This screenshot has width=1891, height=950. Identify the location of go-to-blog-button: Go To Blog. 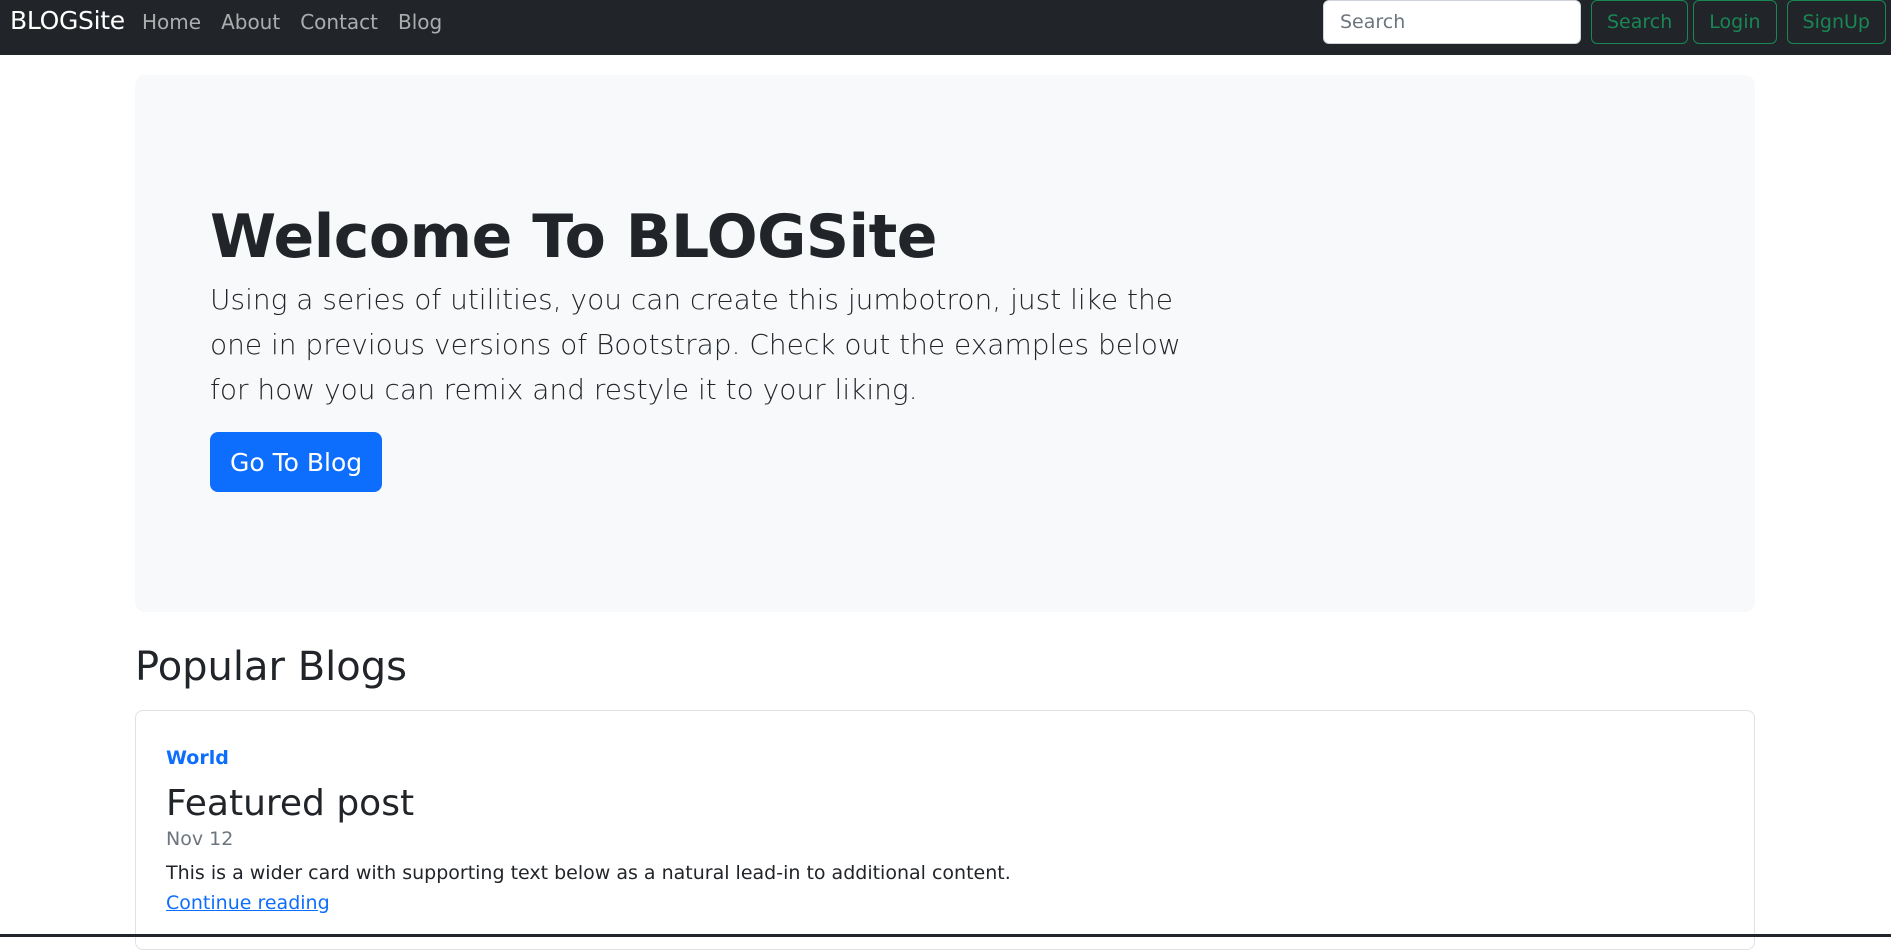
(296, 462).